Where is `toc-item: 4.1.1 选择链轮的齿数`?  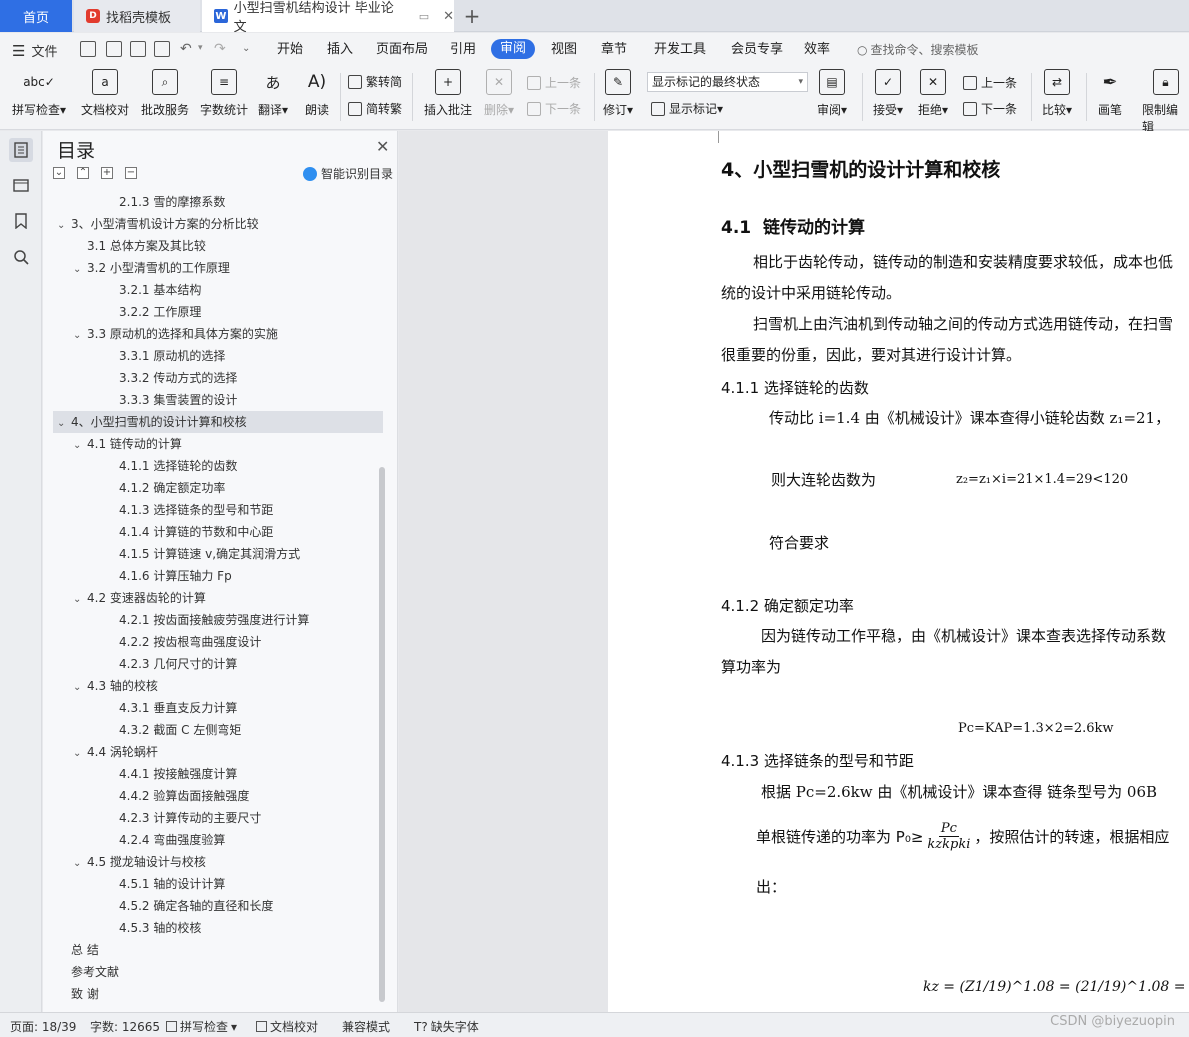 toc-item: 4.1.1 选择链轮的齿数 is located at coordinates (218, 466).